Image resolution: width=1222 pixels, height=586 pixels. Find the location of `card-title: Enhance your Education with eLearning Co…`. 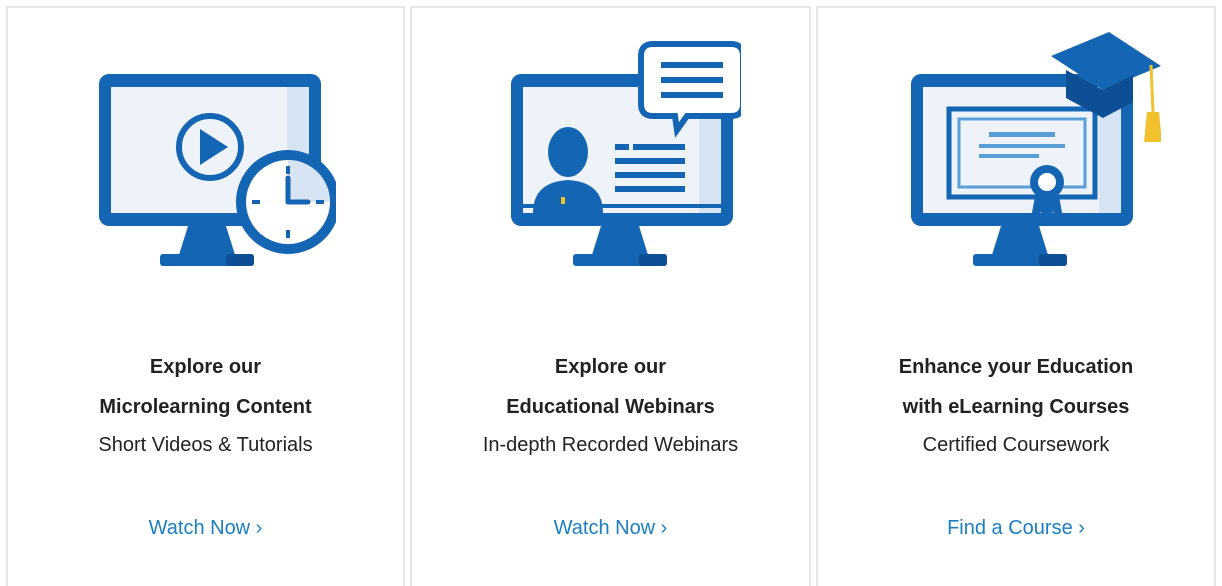

card-title: Enhance your Education with eLearning Co… is located at coordinates (1016, 387).